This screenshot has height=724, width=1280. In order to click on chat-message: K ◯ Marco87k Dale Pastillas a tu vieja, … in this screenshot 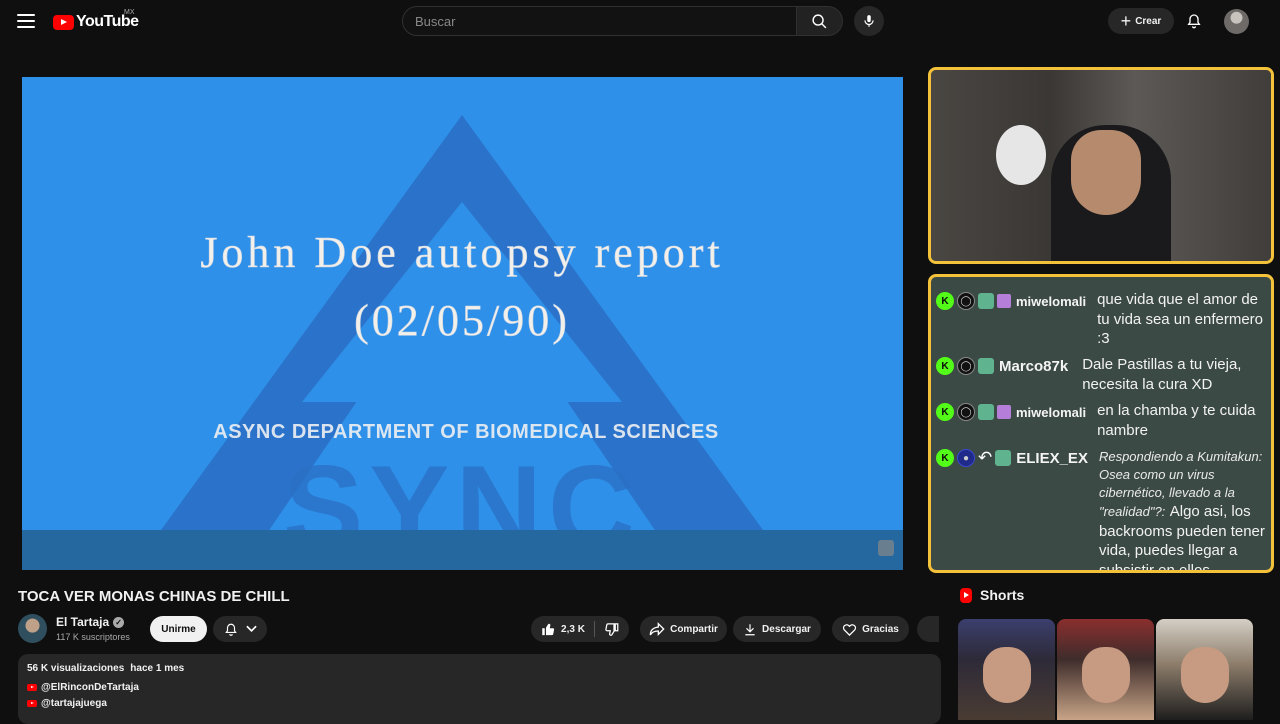, I will do `click(1103, 375)`.